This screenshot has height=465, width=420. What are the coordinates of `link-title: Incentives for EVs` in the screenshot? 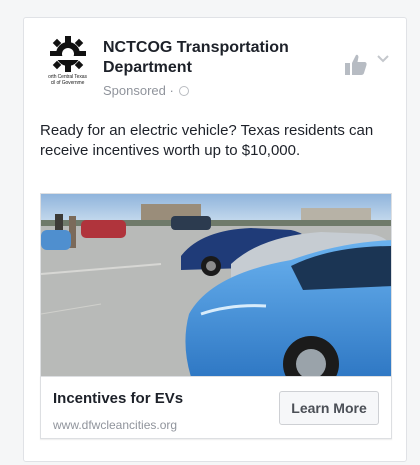 It's located at (118, 398).